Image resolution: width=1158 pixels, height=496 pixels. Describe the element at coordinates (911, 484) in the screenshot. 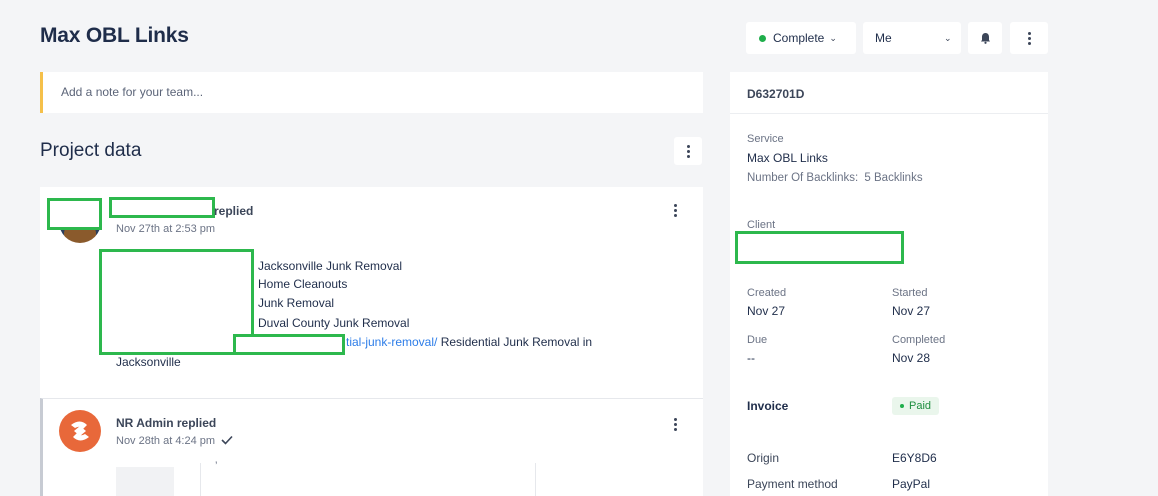

I see `payment-method-value: PayPal` at that location.